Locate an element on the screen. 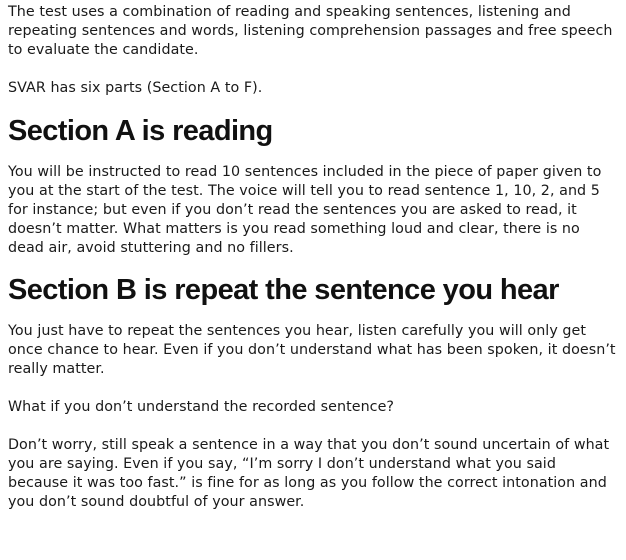 The image size is (626, 560). section-a-heading: Section A is reading is located at coordinates (140, 131).